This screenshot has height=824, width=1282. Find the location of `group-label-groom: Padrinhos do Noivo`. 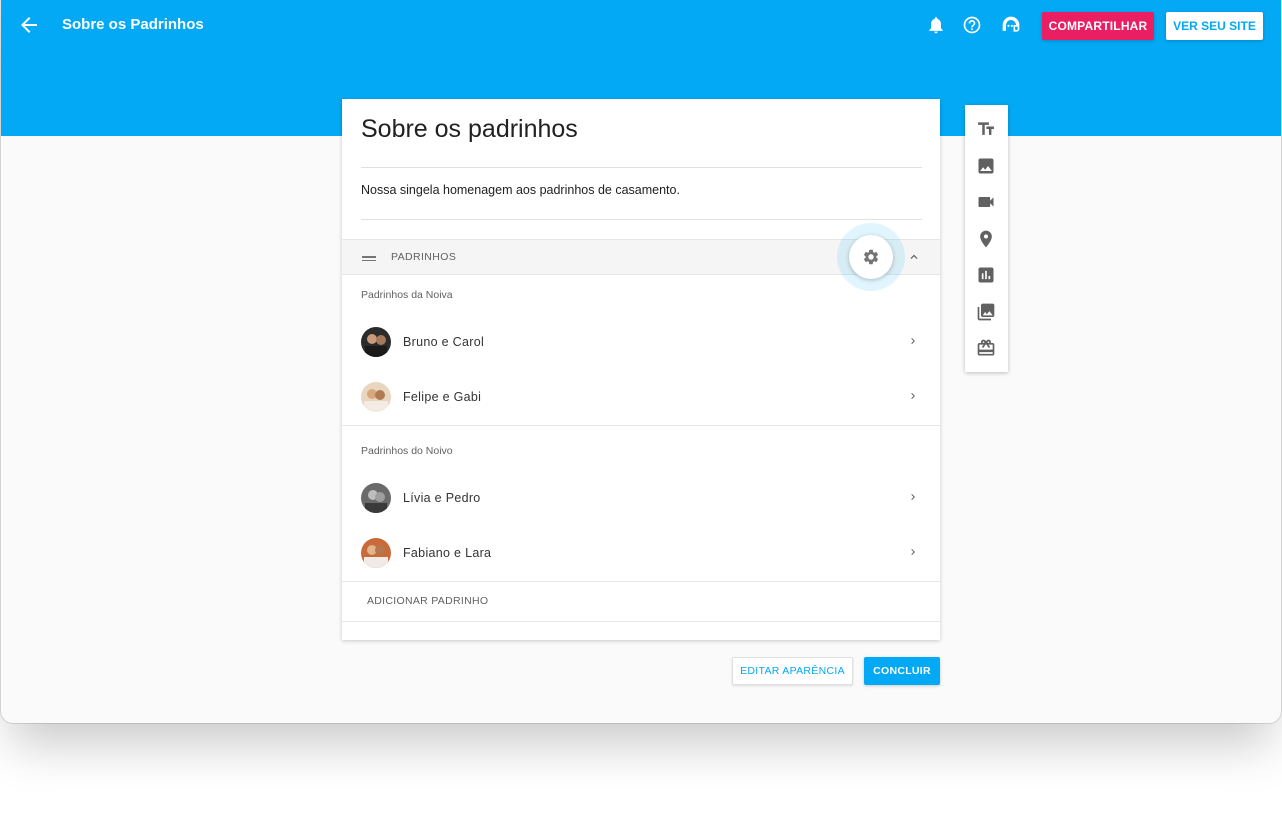

group-label-groom: Padrinhos do Noivo is located at coordinates (407, 451).